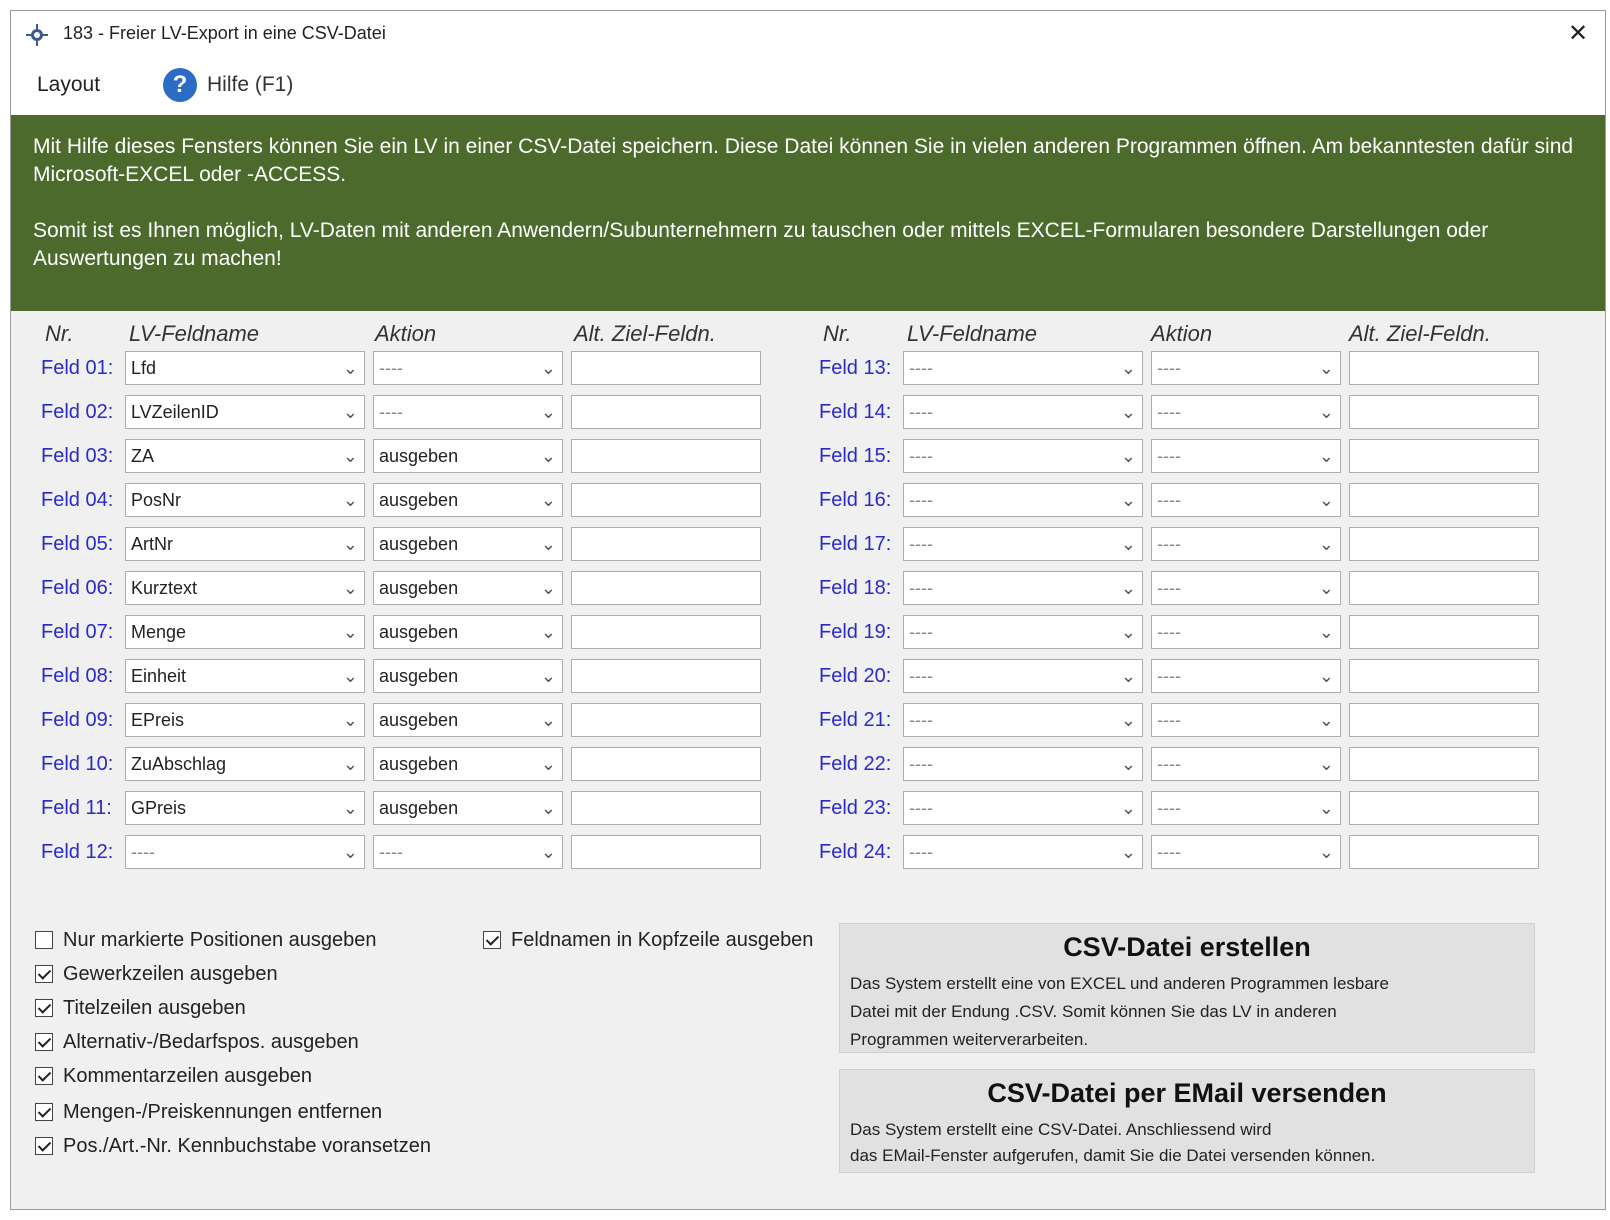  I want to click on menu-layout: Layout, so click(68, 85).